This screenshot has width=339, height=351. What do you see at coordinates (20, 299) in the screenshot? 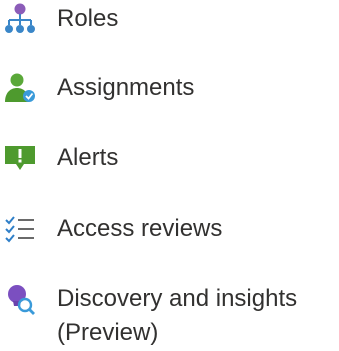
I see `discovery-bulb-icon` at bounding box center [20, 299].